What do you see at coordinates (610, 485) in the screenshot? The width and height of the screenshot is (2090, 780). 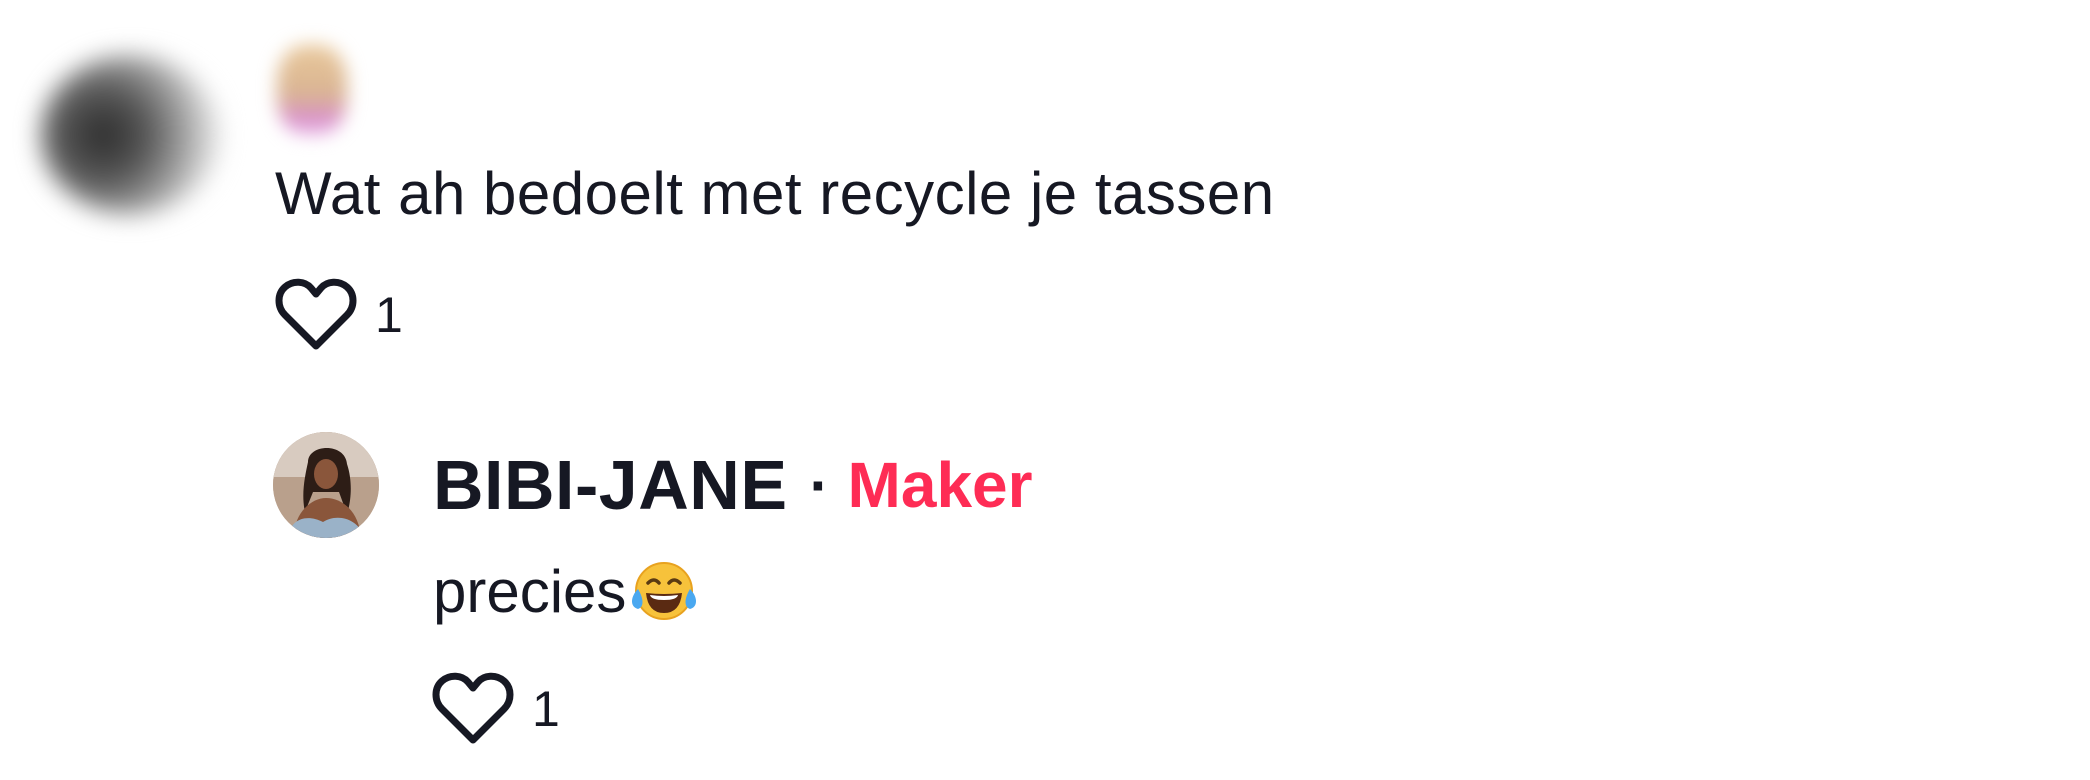 I see `creator-username: BIBI-JANE` at bounding box center [610, 485].